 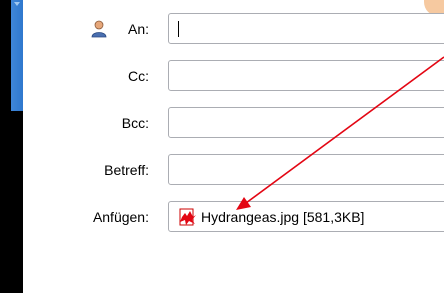 I want to click on attachment-field: Hydrangeas.jpg [581,3KB], so click(x=306, y=216).